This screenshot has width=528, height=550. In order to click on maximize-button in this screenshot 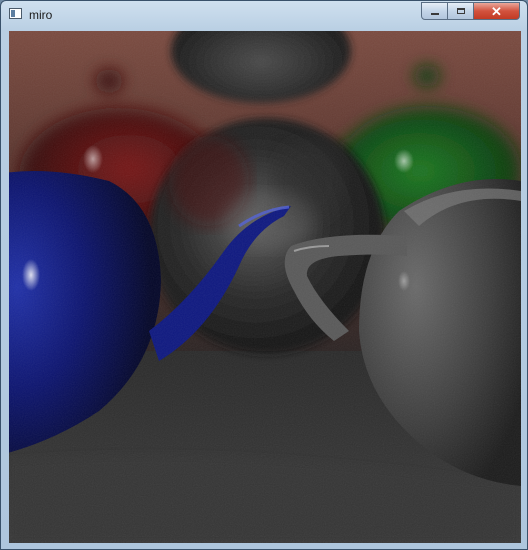, I will do `click(460, 11)`.